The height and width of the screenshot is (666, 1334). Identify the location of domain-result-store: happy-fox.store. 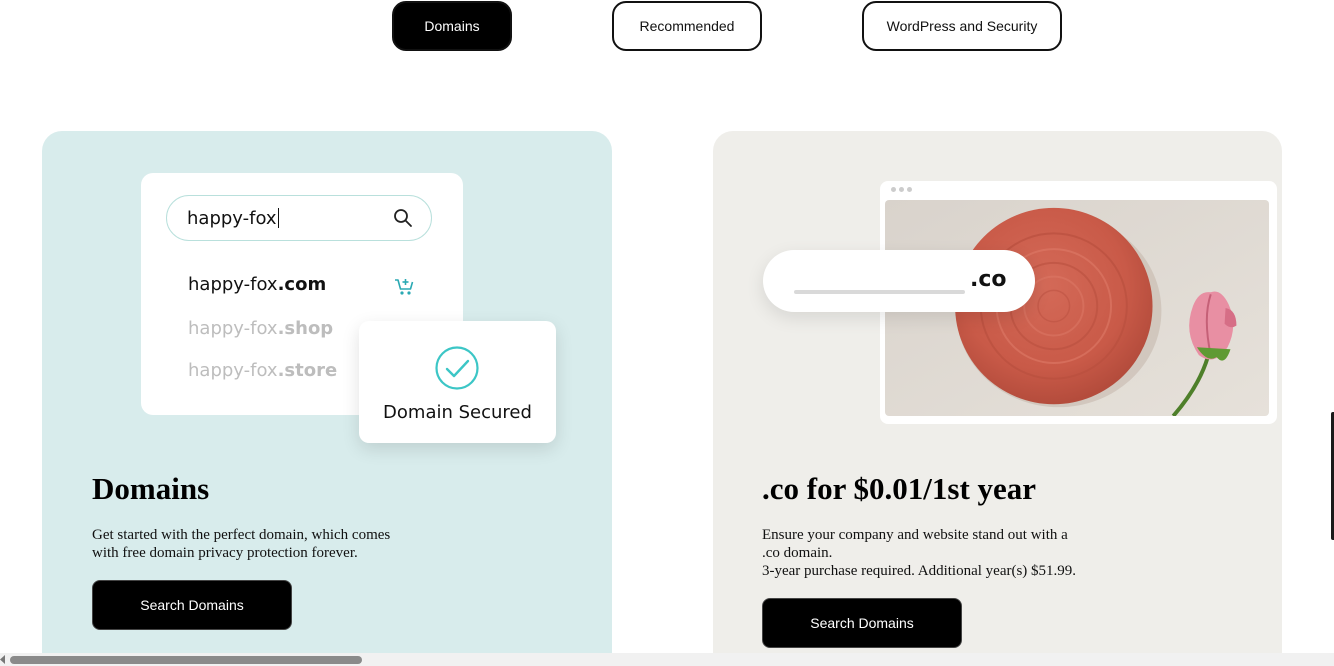
(262, 370).